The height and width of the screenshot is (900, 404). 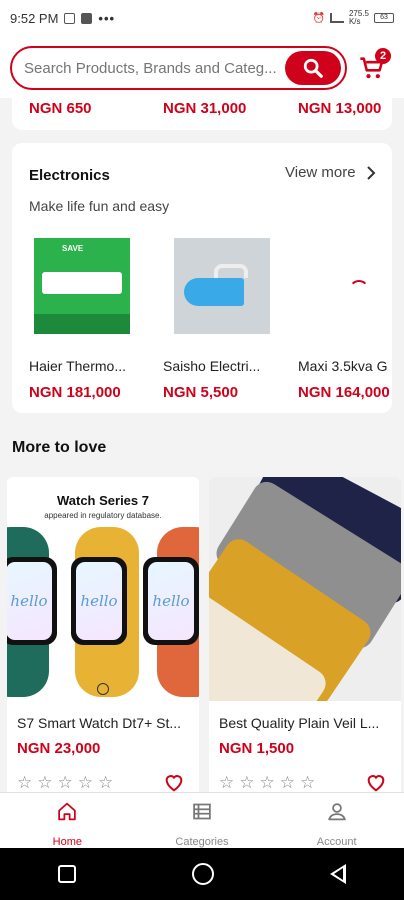 What do you see at coordinates (371, 172) in the screenshot?
I see `chevron-right-icon` at bounding box center [371, 172].